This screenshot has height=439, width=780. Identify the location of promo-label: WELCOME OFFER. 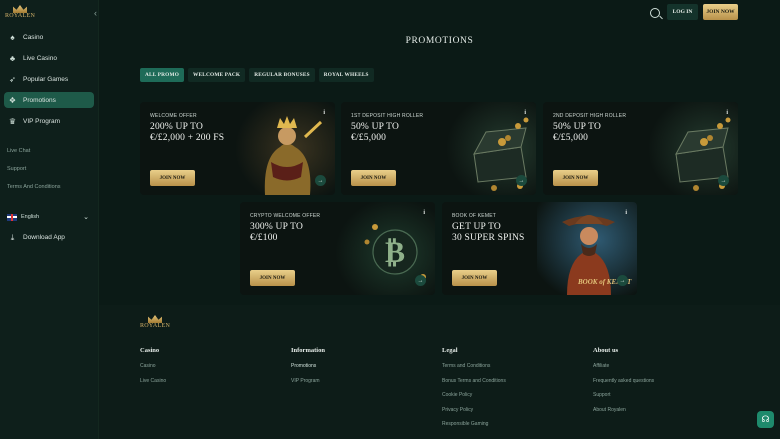
(173, 116).